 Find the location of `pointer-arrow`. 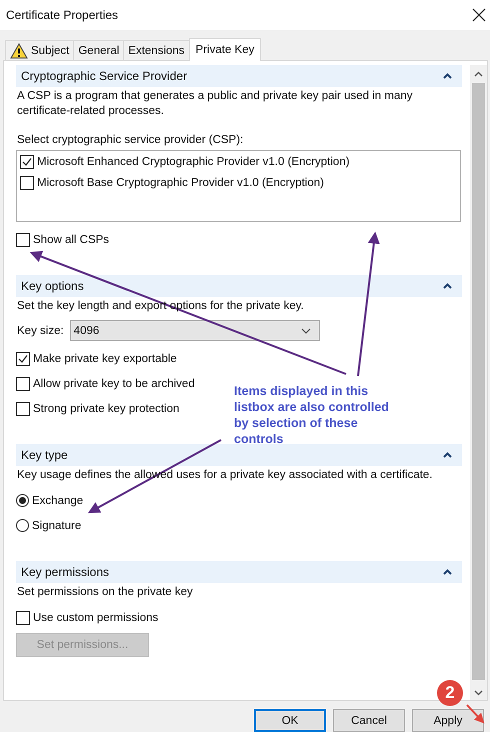

pointer-arrow is located at coordinates (475, 714).